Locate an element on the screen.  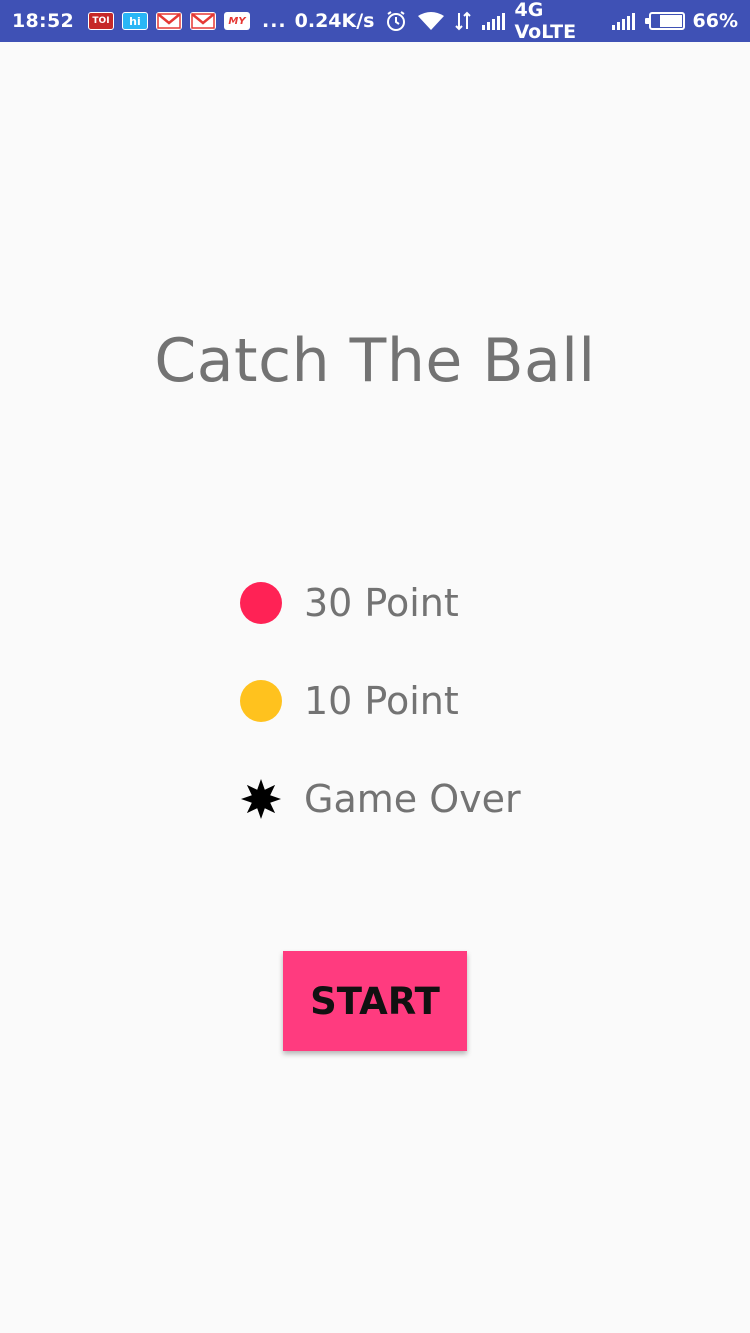
network-speed: 0.24K/s is located at coordinates (334, 21).